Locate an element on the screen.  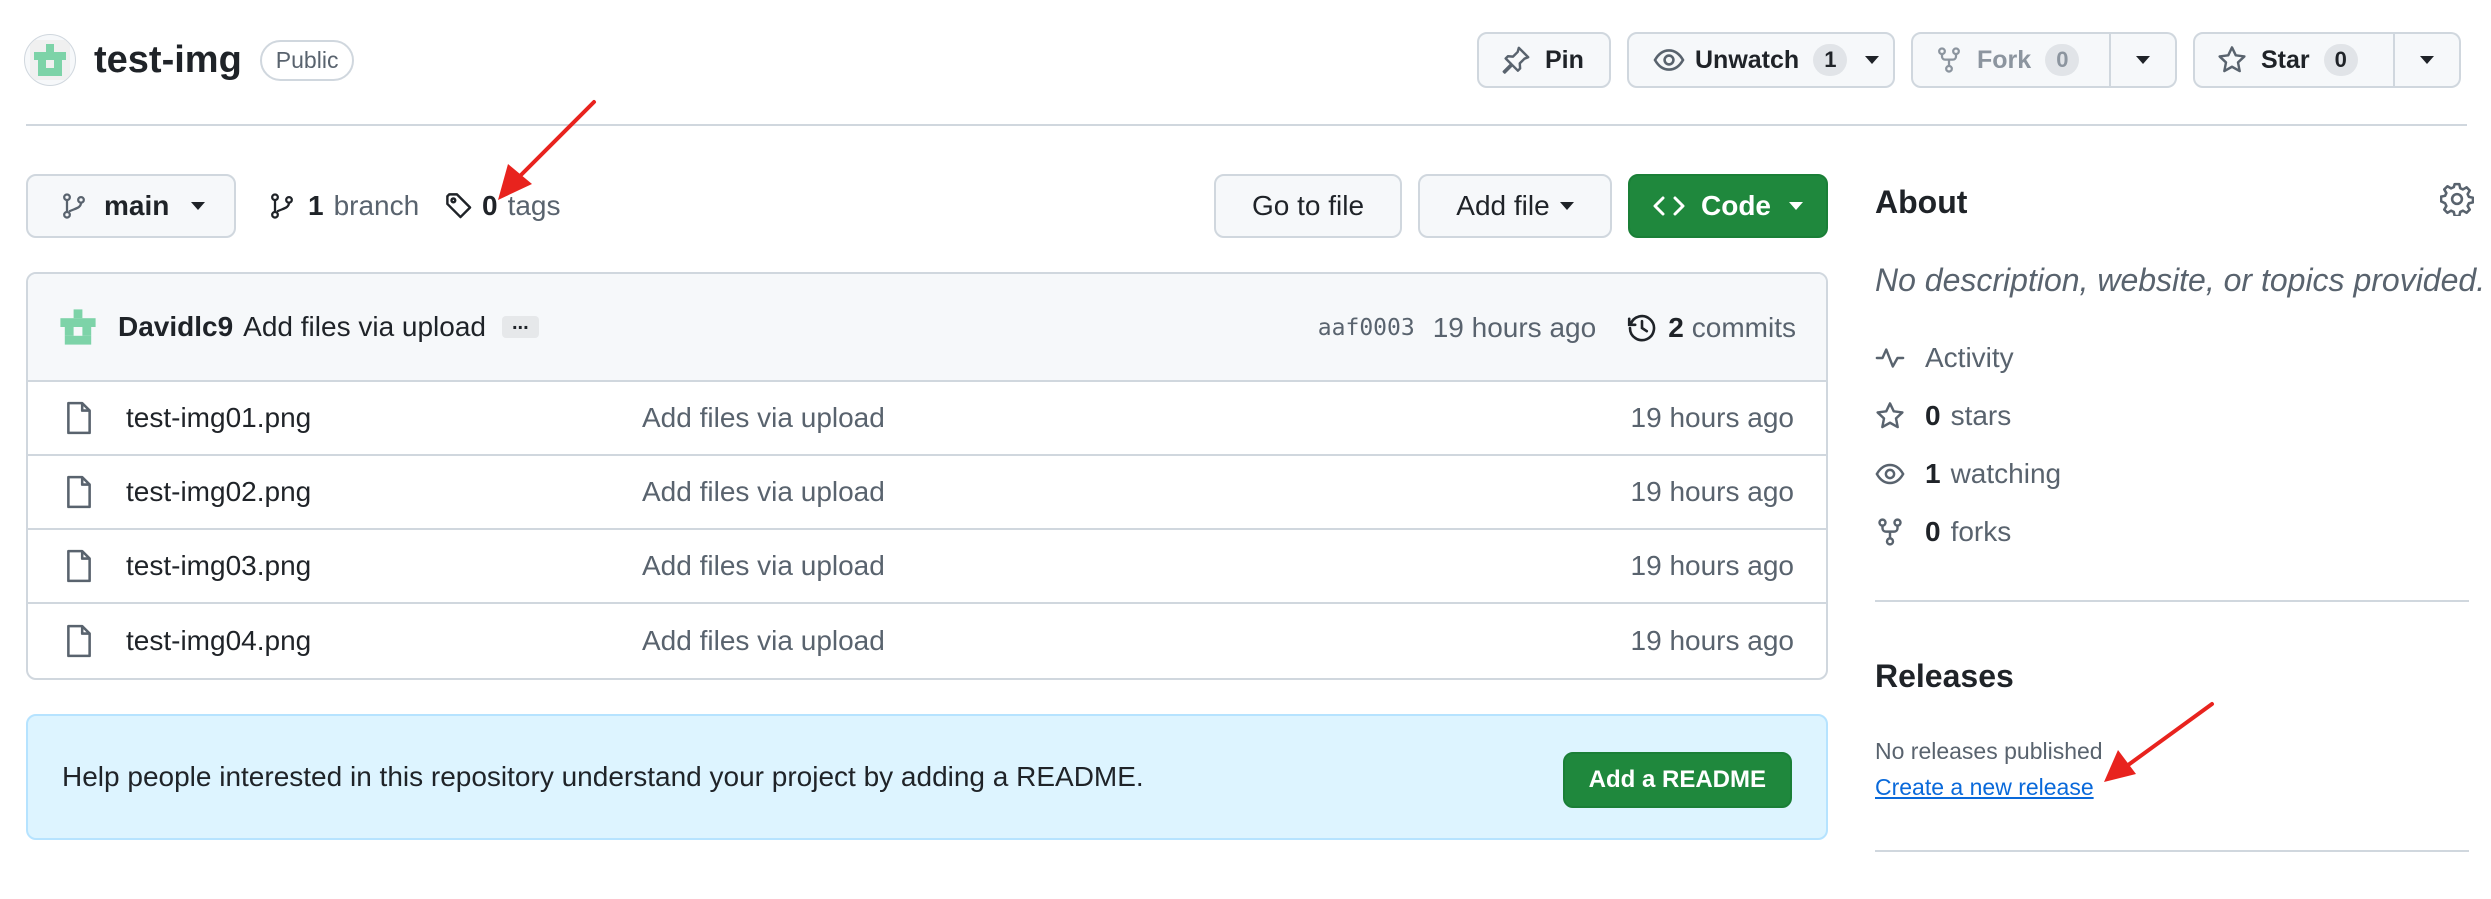
star-button-group: Star 0 is located at coordinates (2327, 60).